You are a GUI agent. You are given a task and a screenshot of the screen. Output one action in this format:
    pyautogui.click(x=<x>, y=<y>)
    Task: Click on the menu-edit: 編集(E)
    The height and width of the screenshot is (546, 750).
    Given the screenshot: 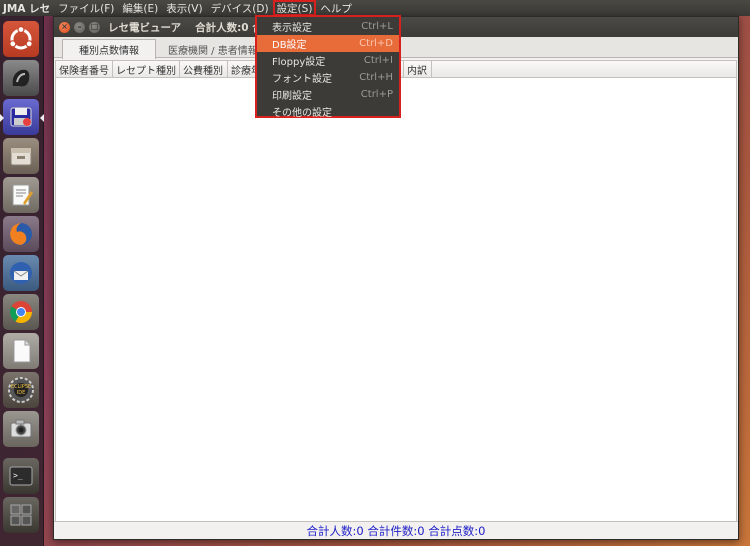 What is the action you would take?
    pyautogui.click(x=140, y=8)
    